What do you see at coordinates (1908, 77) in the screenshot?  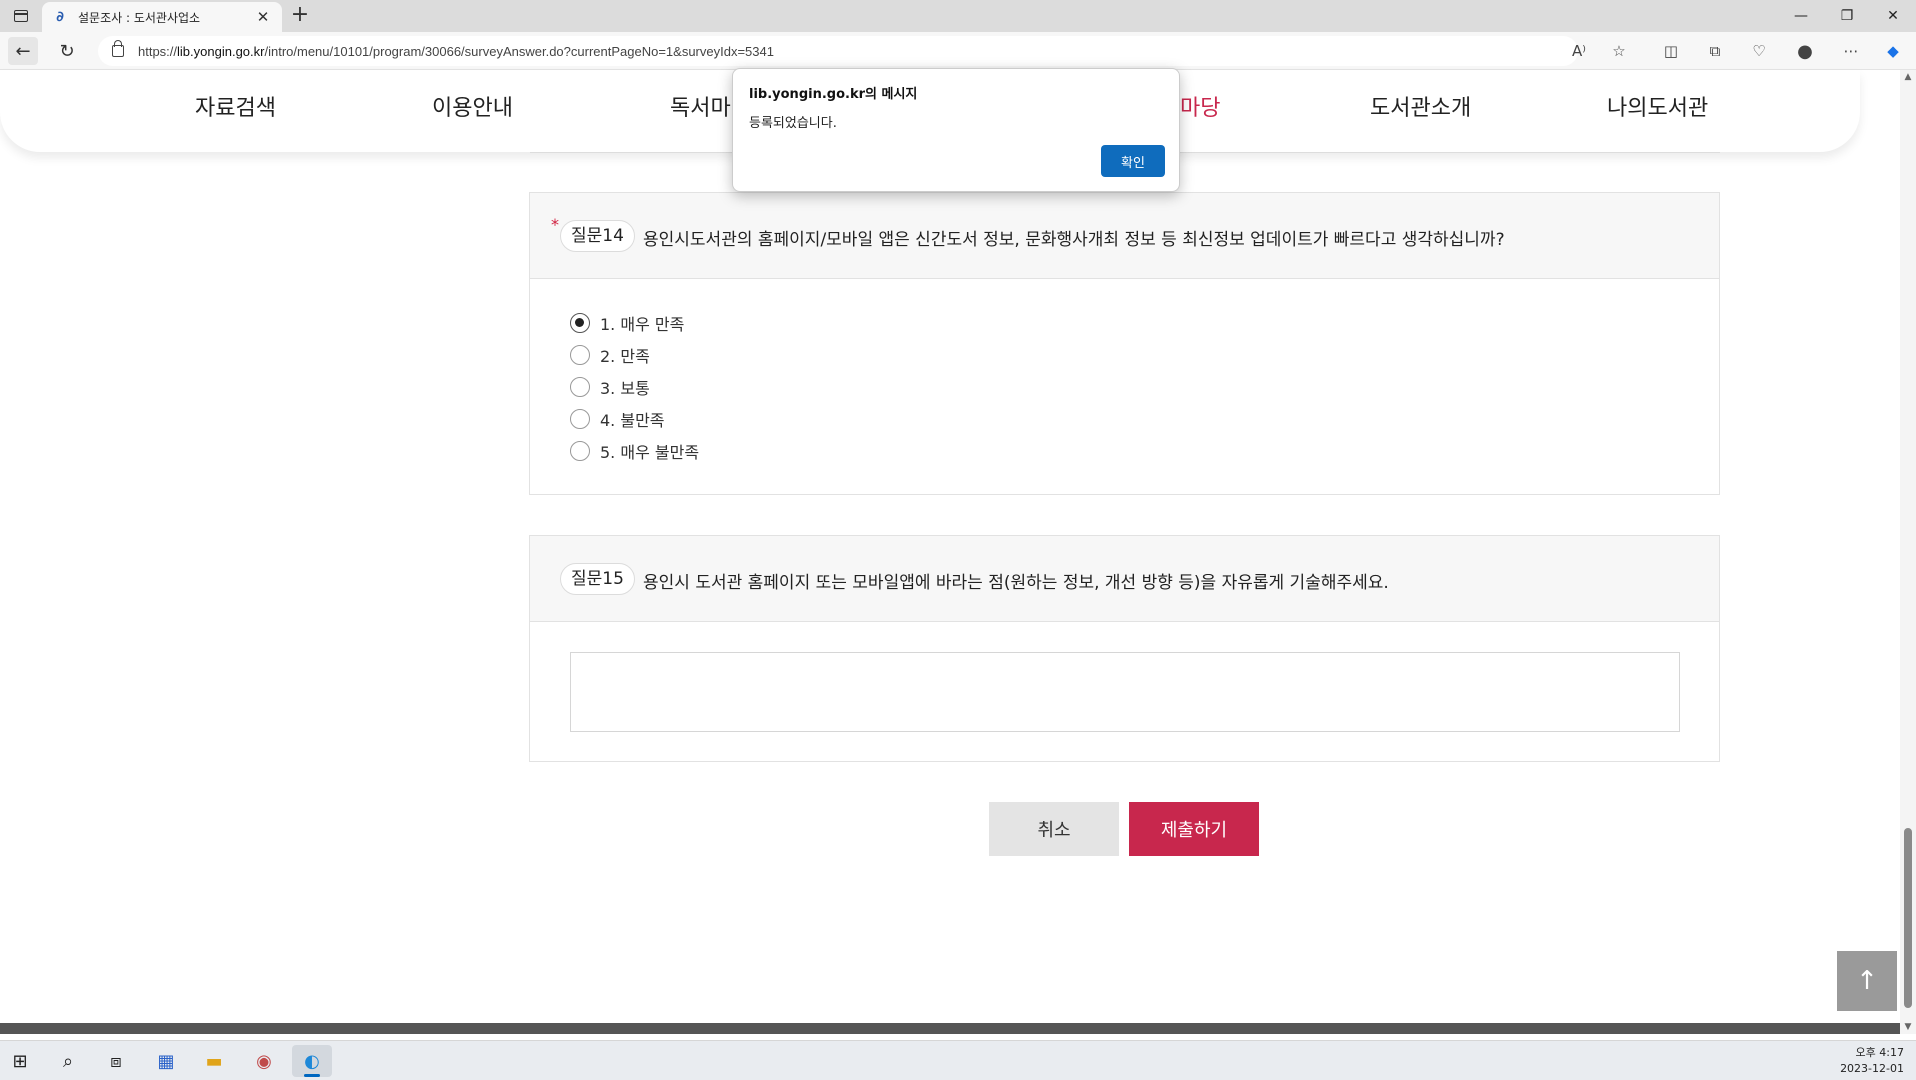 I see `scroll-up-arrow-icon: ▲` at bounding box center [1908, 77].